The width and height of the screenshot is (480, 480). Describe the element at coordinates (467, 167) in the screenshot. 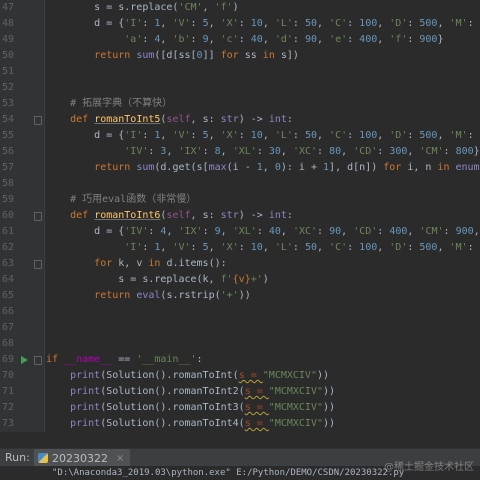

I see `code-token: enumerate` at that location.